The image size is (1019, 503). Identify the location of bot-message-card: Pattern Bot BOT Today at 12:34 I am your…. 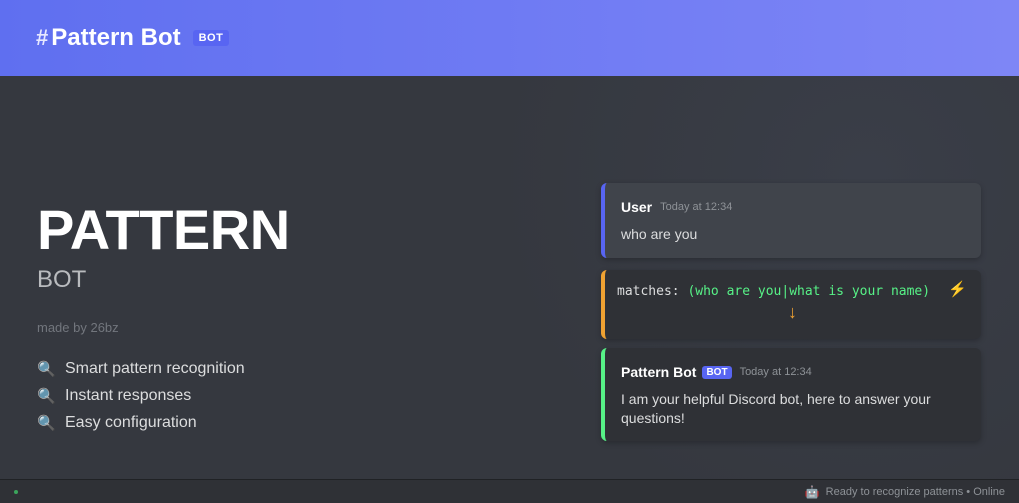
(791, 394).